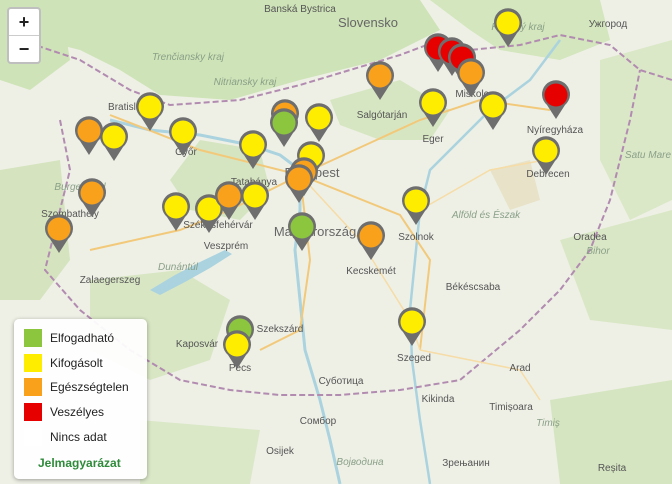 This screenshot has width=672, height=484. I want to click on place-label: Kaposvár, so click(197, 344).